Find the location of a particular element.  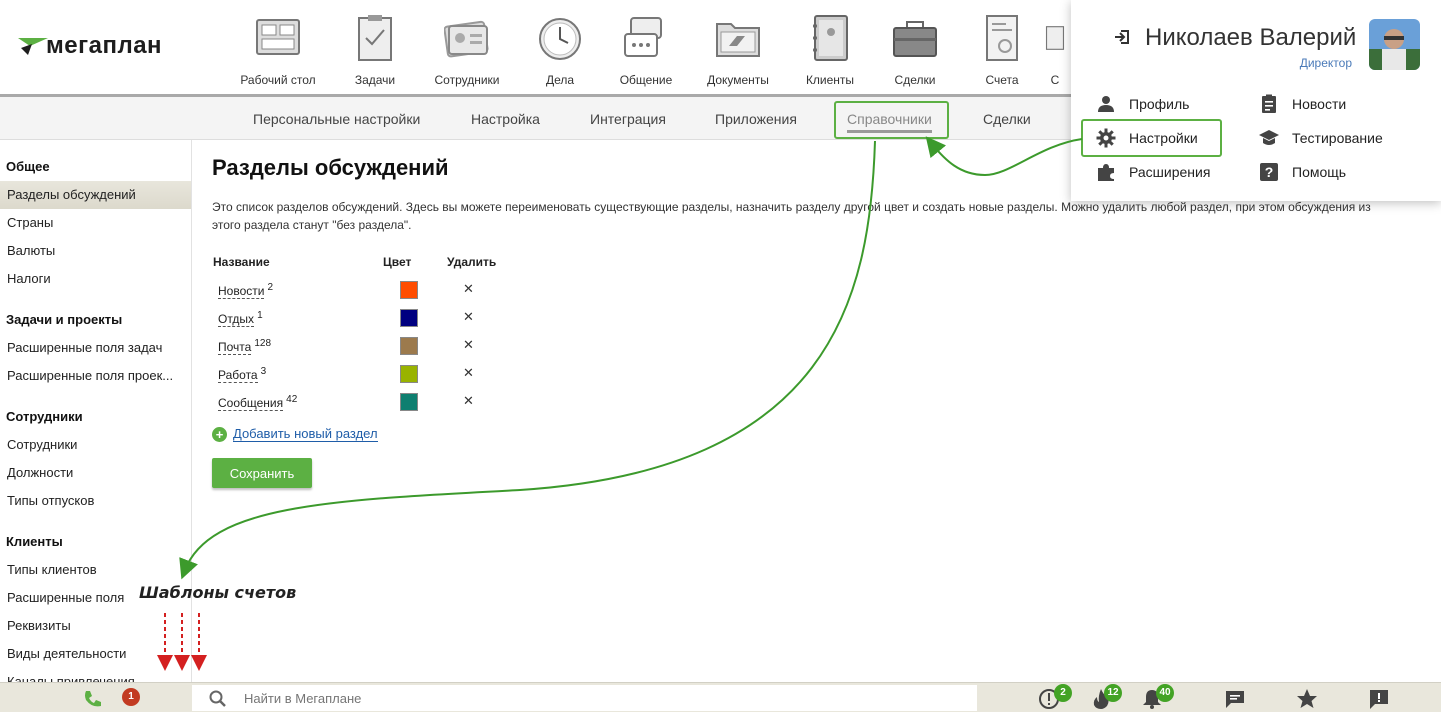

section-count: 128 is located at coordinates (263, 343).